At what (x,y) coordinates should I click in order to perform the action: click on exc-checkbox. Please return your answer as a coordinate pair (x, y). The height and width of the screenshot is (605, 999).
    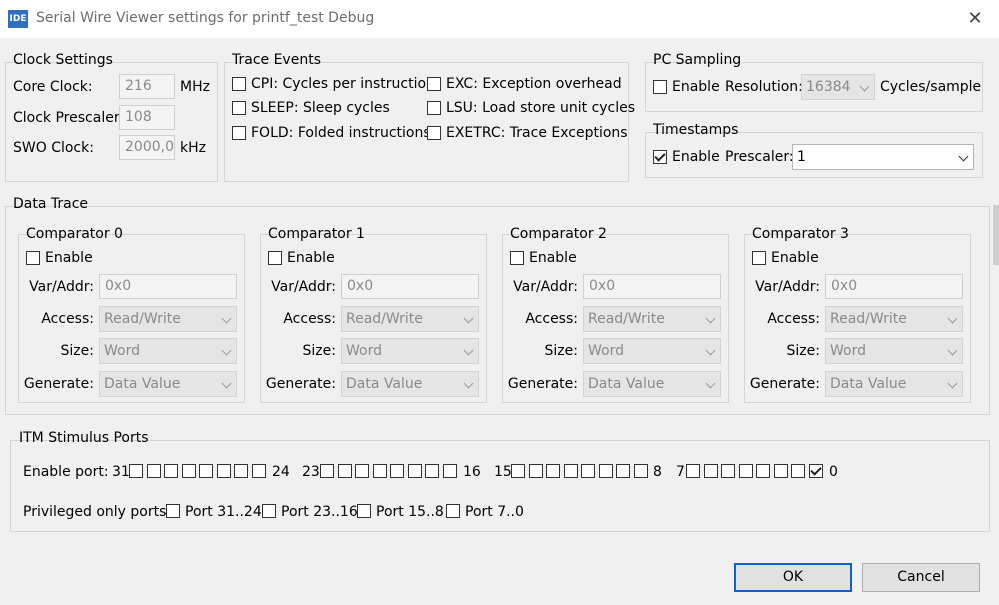
    Looking at the image, I should click on (434, 84).